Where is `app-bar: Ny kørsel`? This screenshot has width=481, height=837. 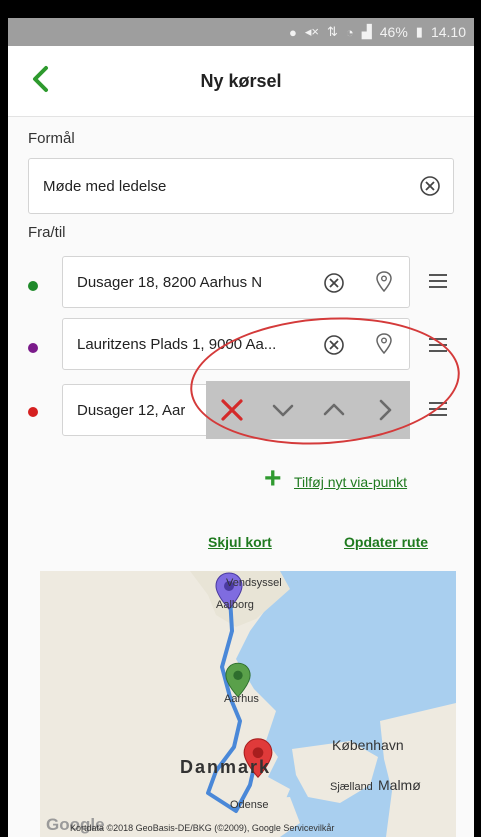 app-bar: Ny kørsel is located at coordinates (241, 81).